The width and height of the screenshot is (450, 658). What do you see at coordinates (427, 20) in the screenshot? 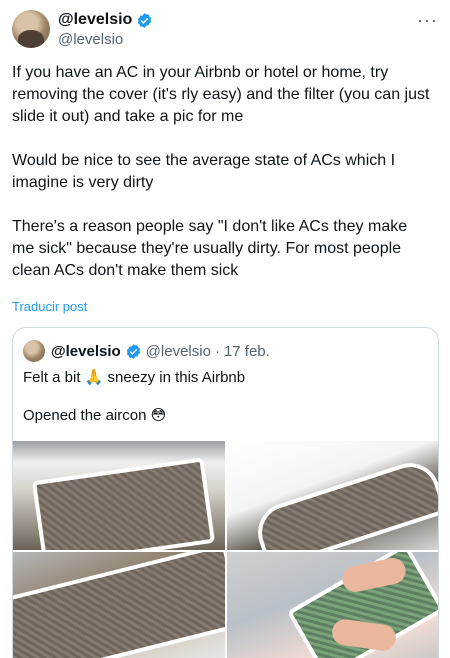
I see `more-horizontal-icon: ···` at bounding box center [427, 20].